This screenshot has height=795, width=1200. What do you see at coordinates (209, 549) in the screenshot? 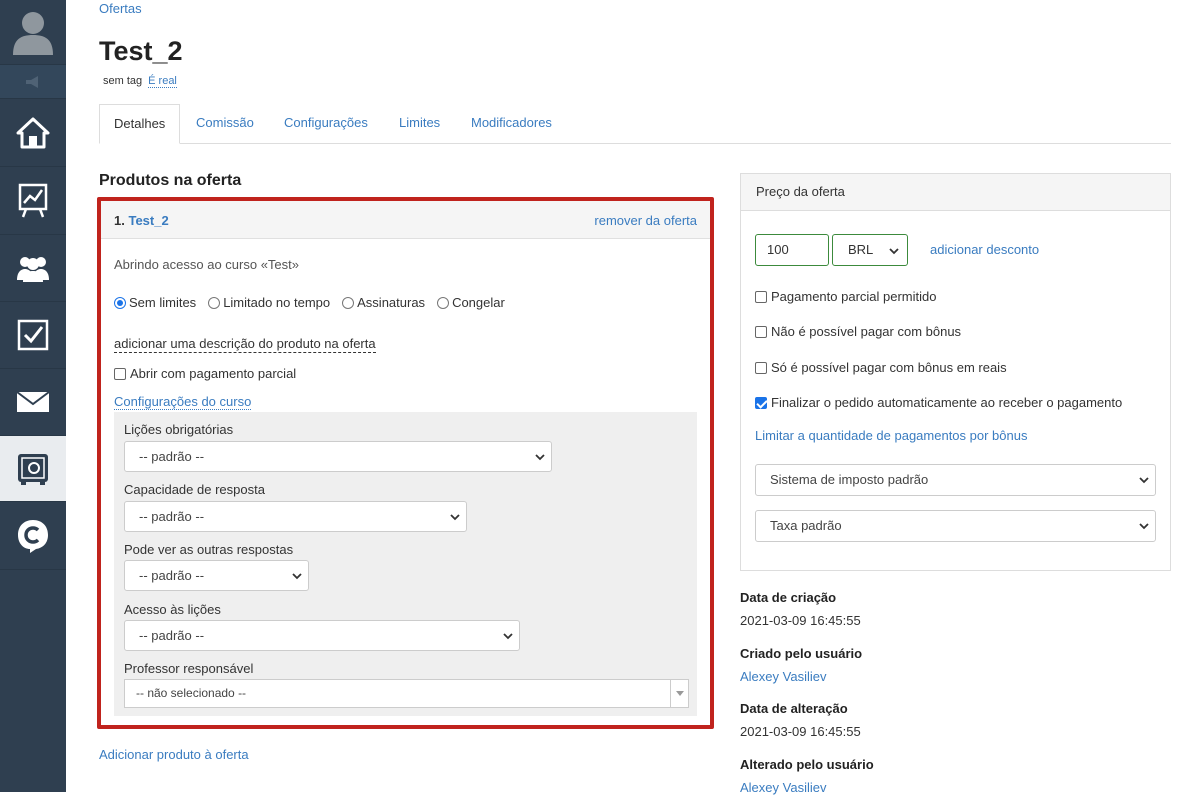
I see `field-label-see-other-answers: Pode ver as outras respostas` at bounding box center [209, 549].